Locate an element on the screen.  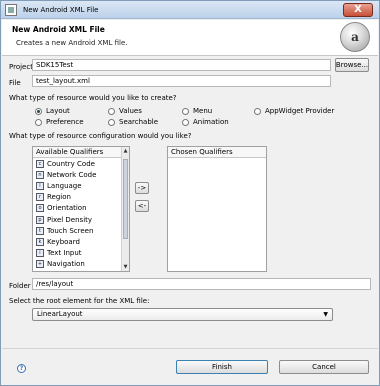
list-item: c Country Code is located at coordinates (81, 163).